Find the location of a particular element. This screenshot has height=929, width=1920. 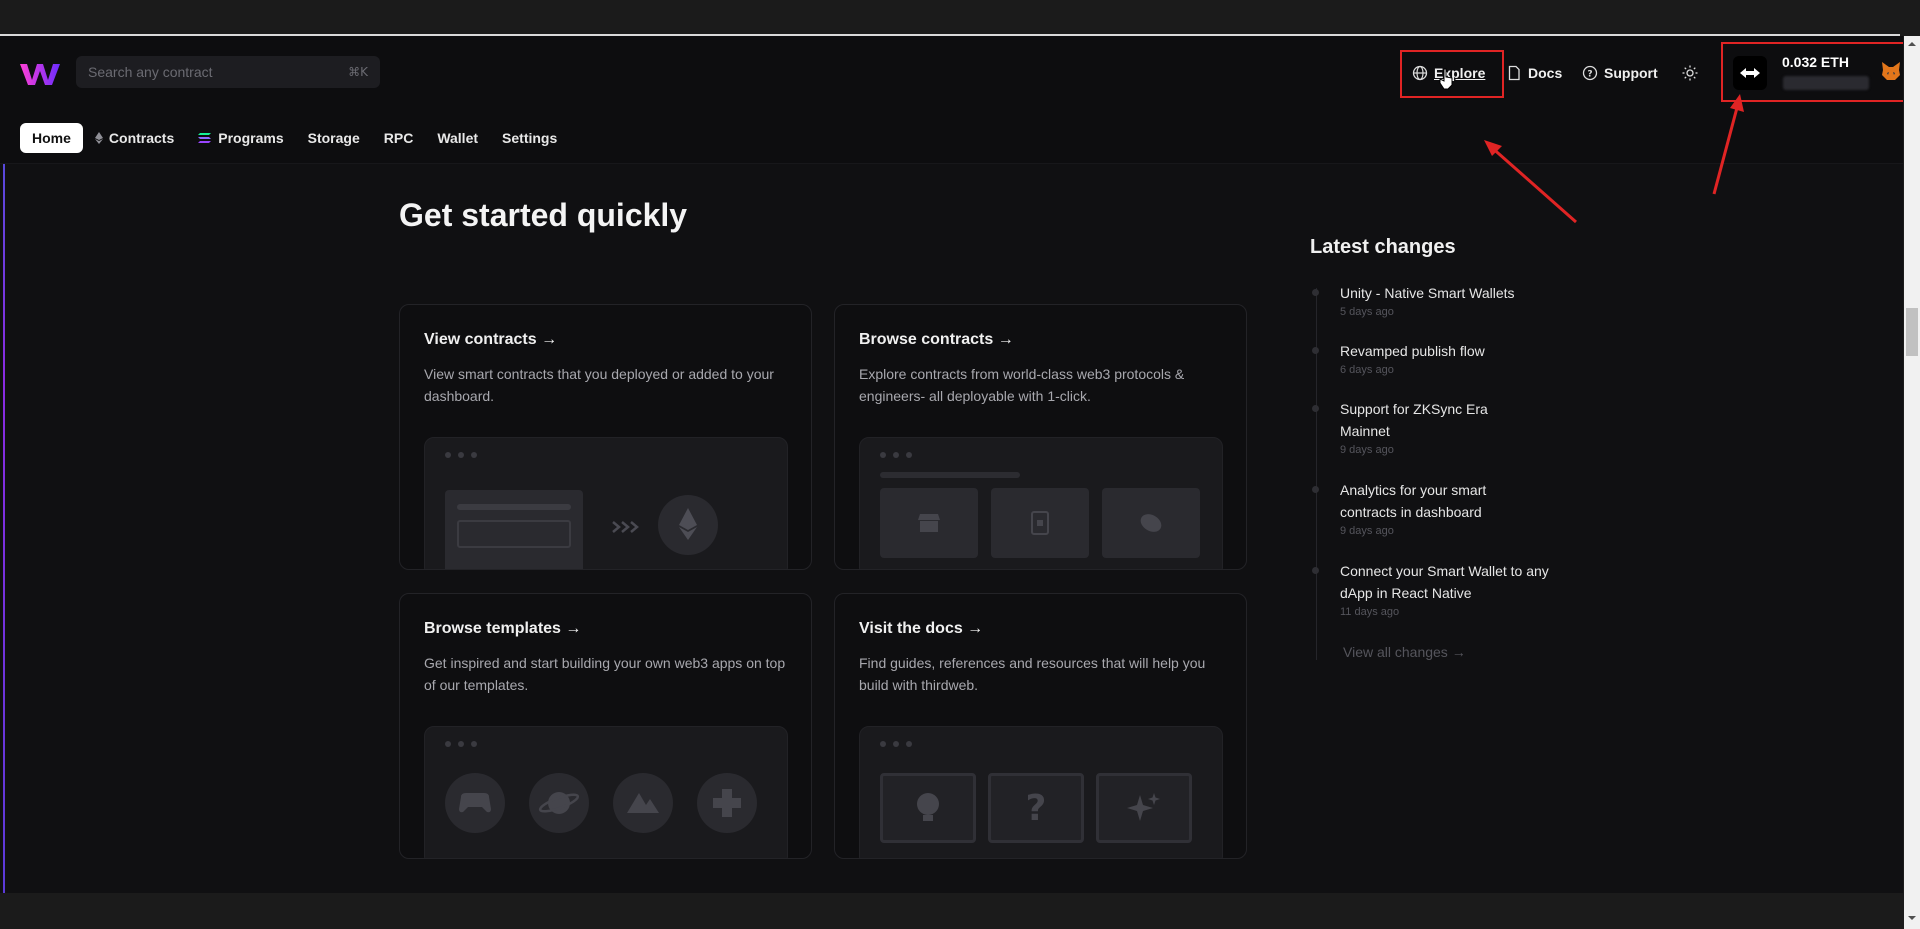

search-placeholder: Search any contract is located at coordinates (150, 72).